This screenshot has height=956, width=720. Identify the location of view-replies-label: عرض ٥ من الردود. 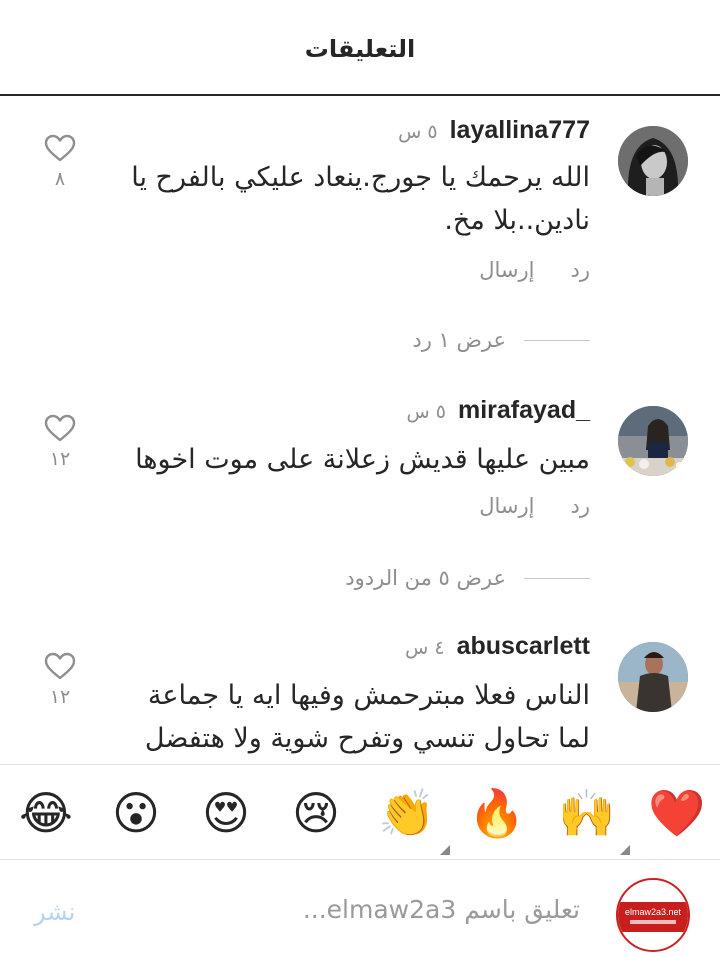
(425, 578).